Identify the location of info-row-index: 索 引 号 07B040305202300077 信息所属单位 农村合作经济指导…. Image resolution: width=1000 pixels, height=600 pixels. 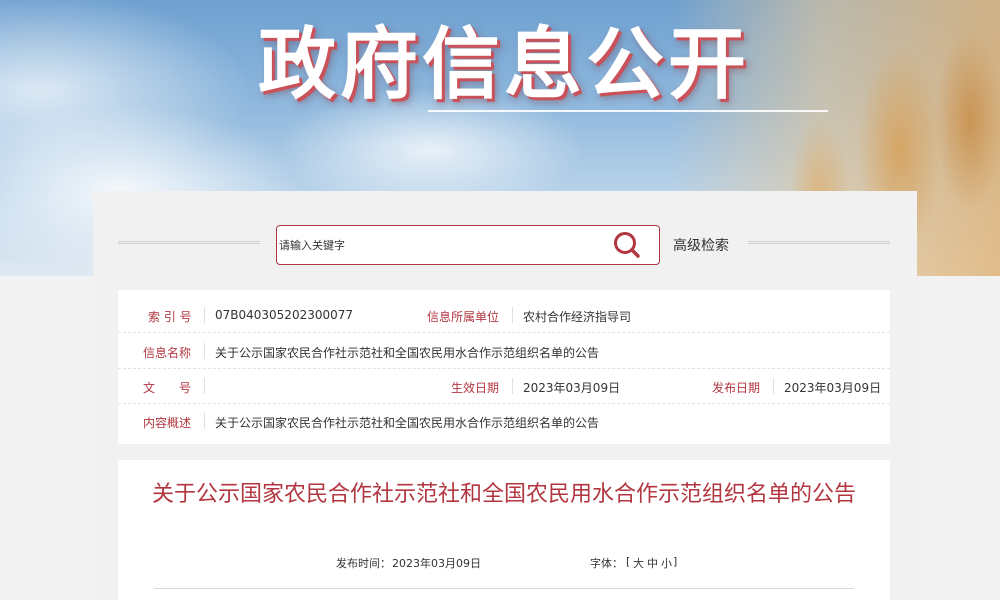
(504, 315).